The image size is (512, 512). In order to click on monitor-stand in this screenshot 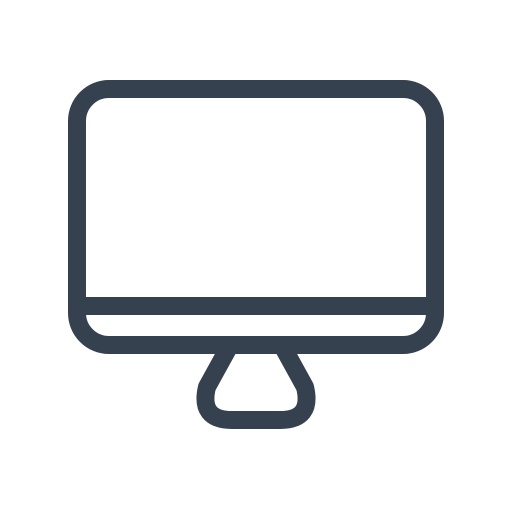, I will do `click(256, 383)`.